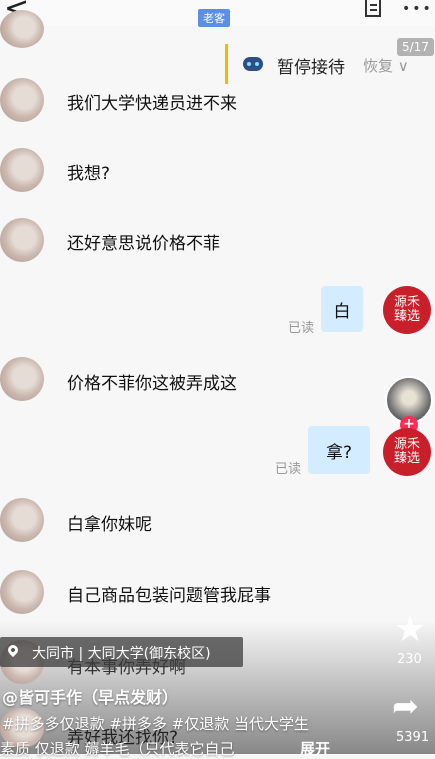 Image resolution: width=435 pixels, height=759 pixels. I want to click on chat-title-obscured, so click(100, 6).